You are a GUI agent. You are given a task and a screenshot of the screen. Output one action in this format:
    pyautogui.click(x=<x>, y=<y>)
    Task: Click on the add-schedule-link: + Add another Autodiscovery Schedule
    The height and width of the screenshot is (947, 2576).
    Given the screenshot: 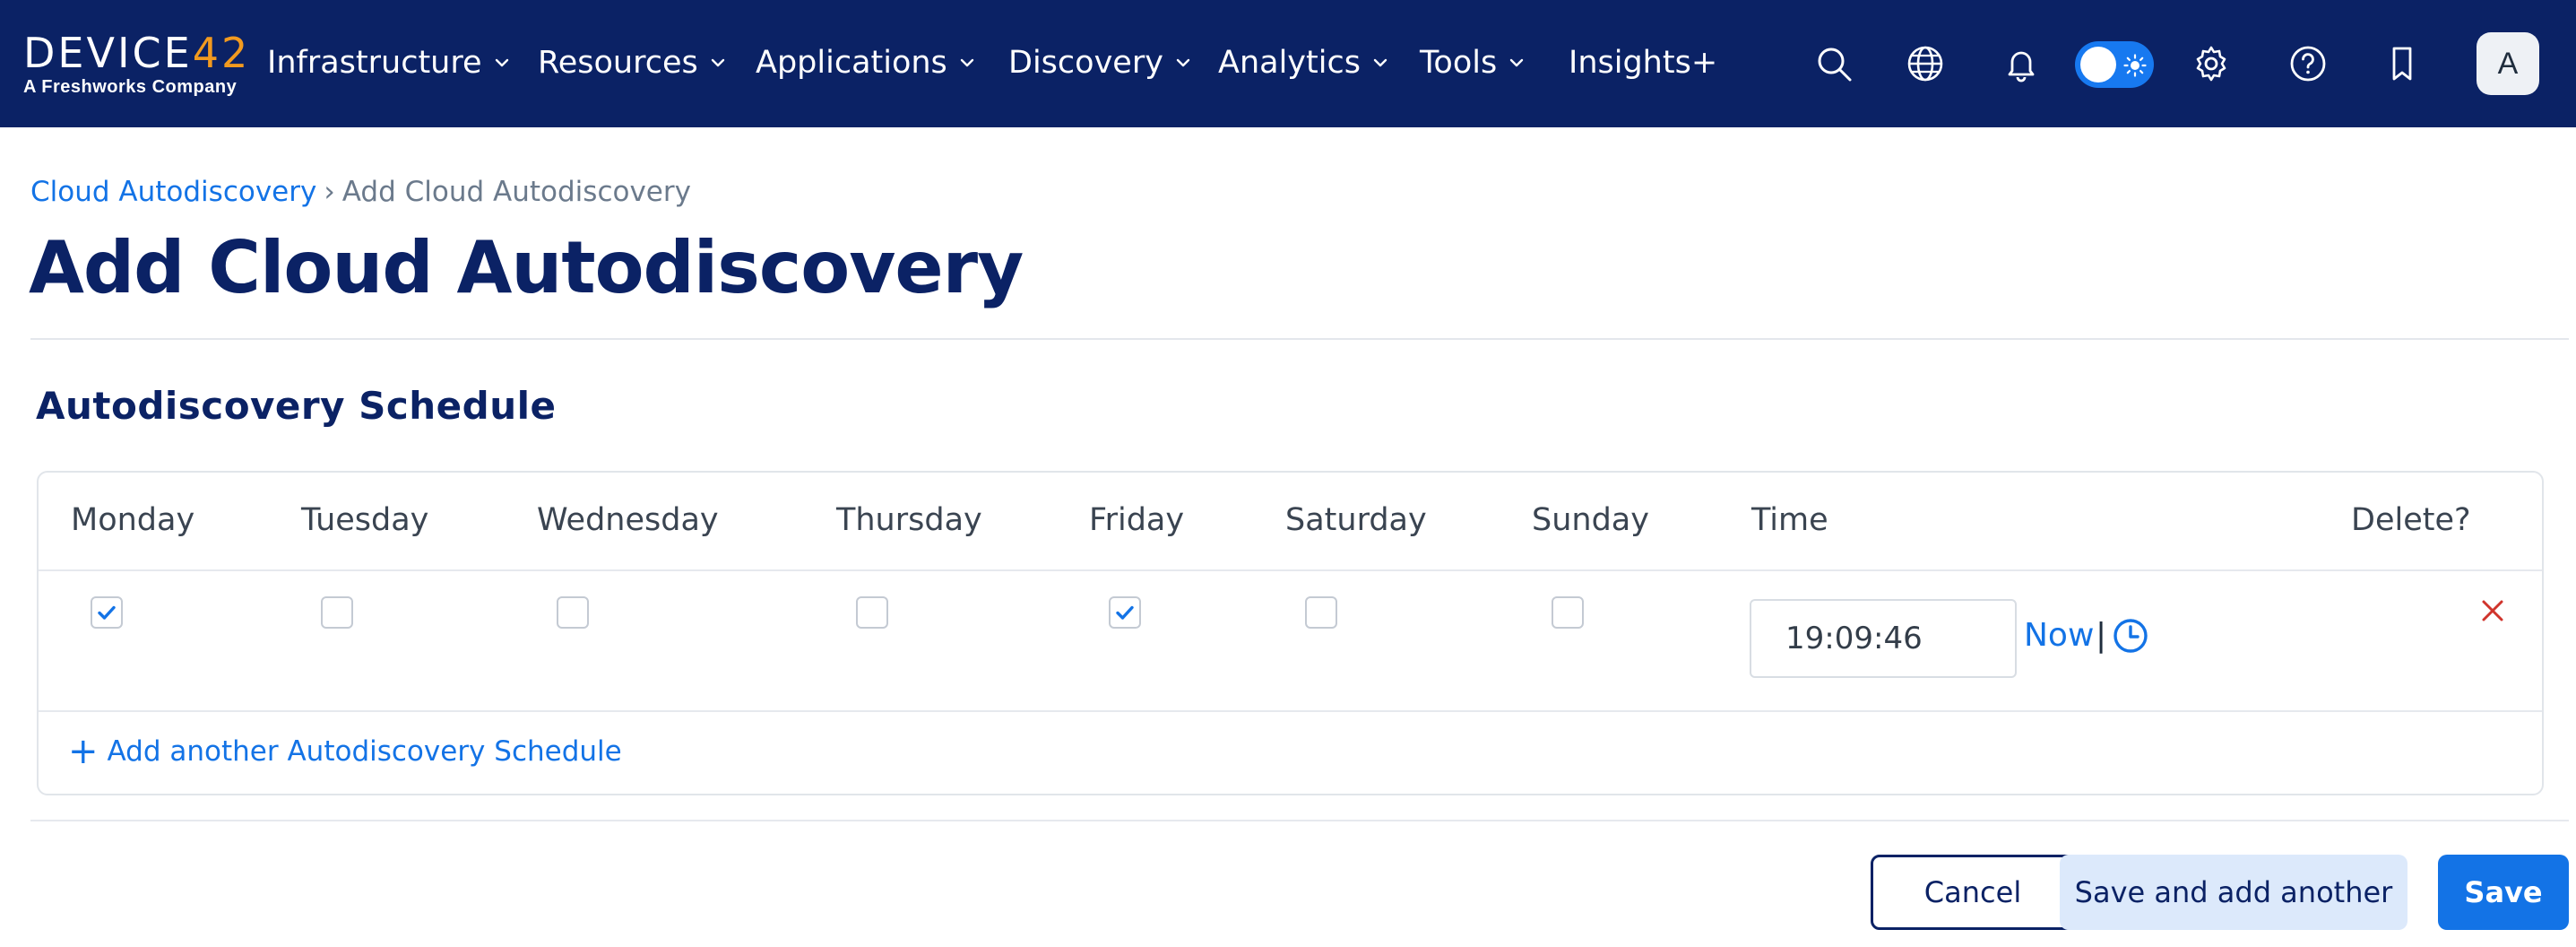 What is the action you would take?
    pyautogui.click(x=345, y=751)
    